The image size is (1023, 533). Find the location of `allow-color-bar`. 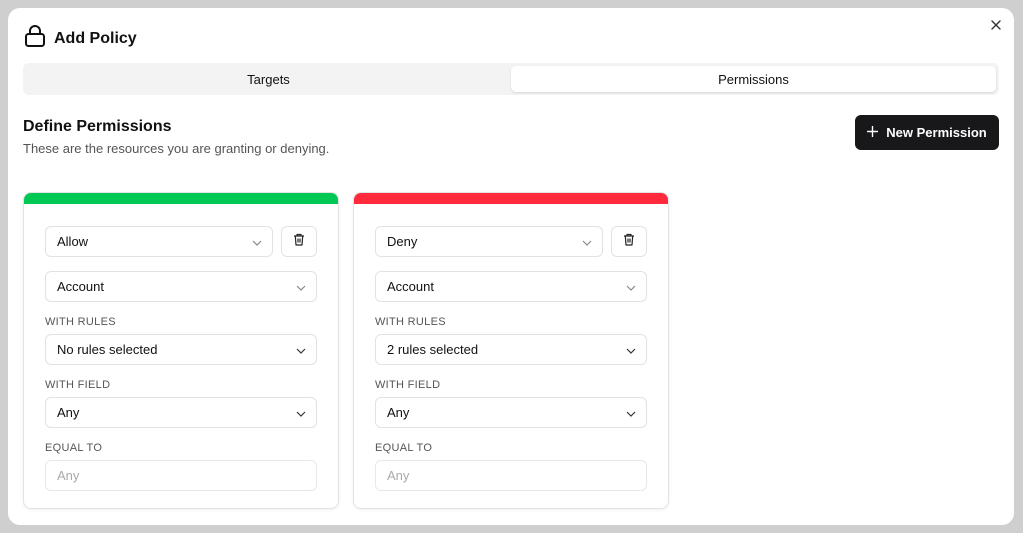

allow-color-bar is located at coordinates (181, 198).